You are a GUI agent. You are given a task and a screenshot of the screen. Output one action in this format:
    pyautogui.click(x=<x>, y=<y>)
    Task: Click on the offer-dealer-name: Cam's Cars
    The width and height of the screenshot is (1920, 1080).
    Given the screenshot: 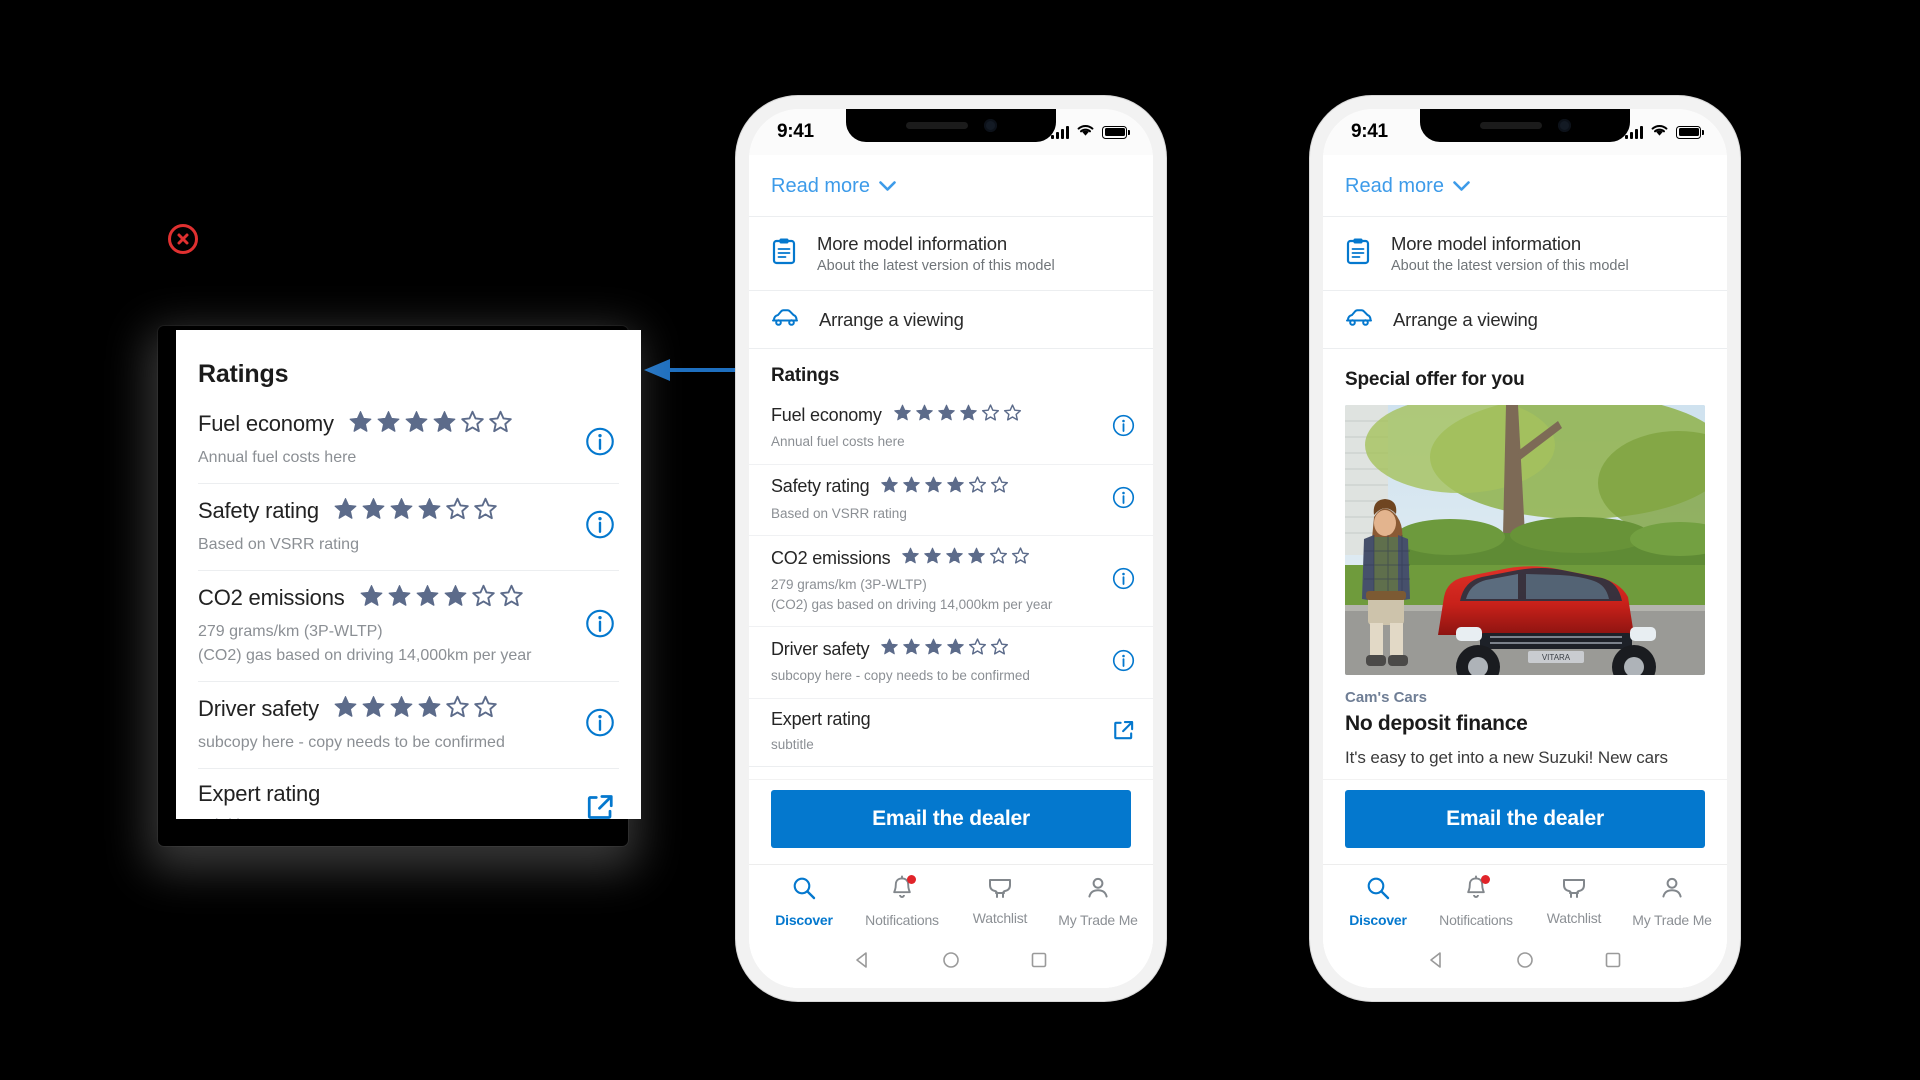 What is the action you would take?
    pyautogui.click(x=1525, y=697)
    